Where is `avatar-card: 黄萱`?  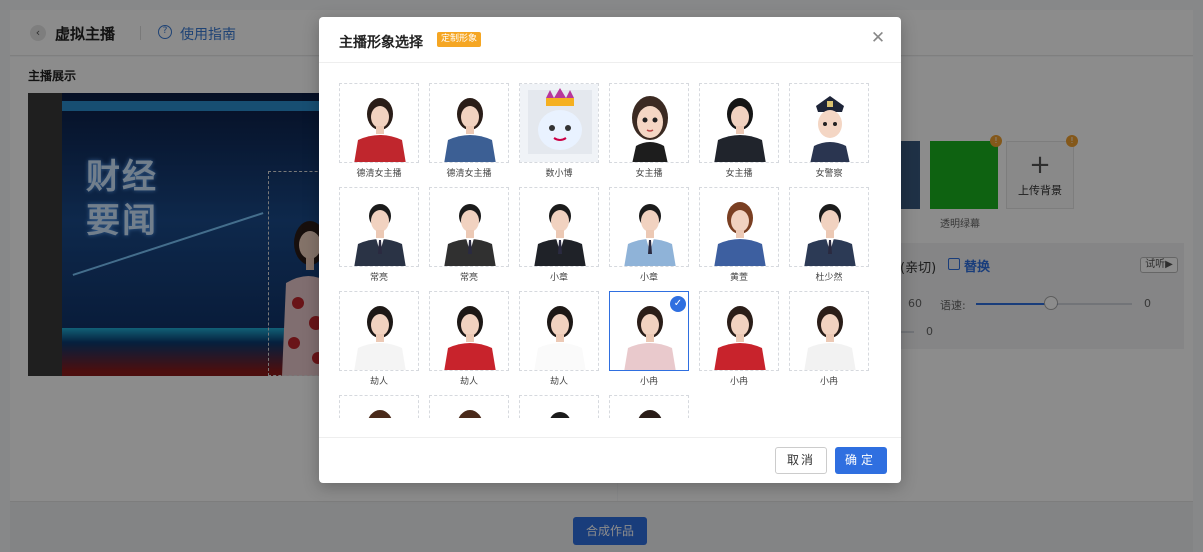 avatar-card: 黄萱 is located at coordinates (739, 236).